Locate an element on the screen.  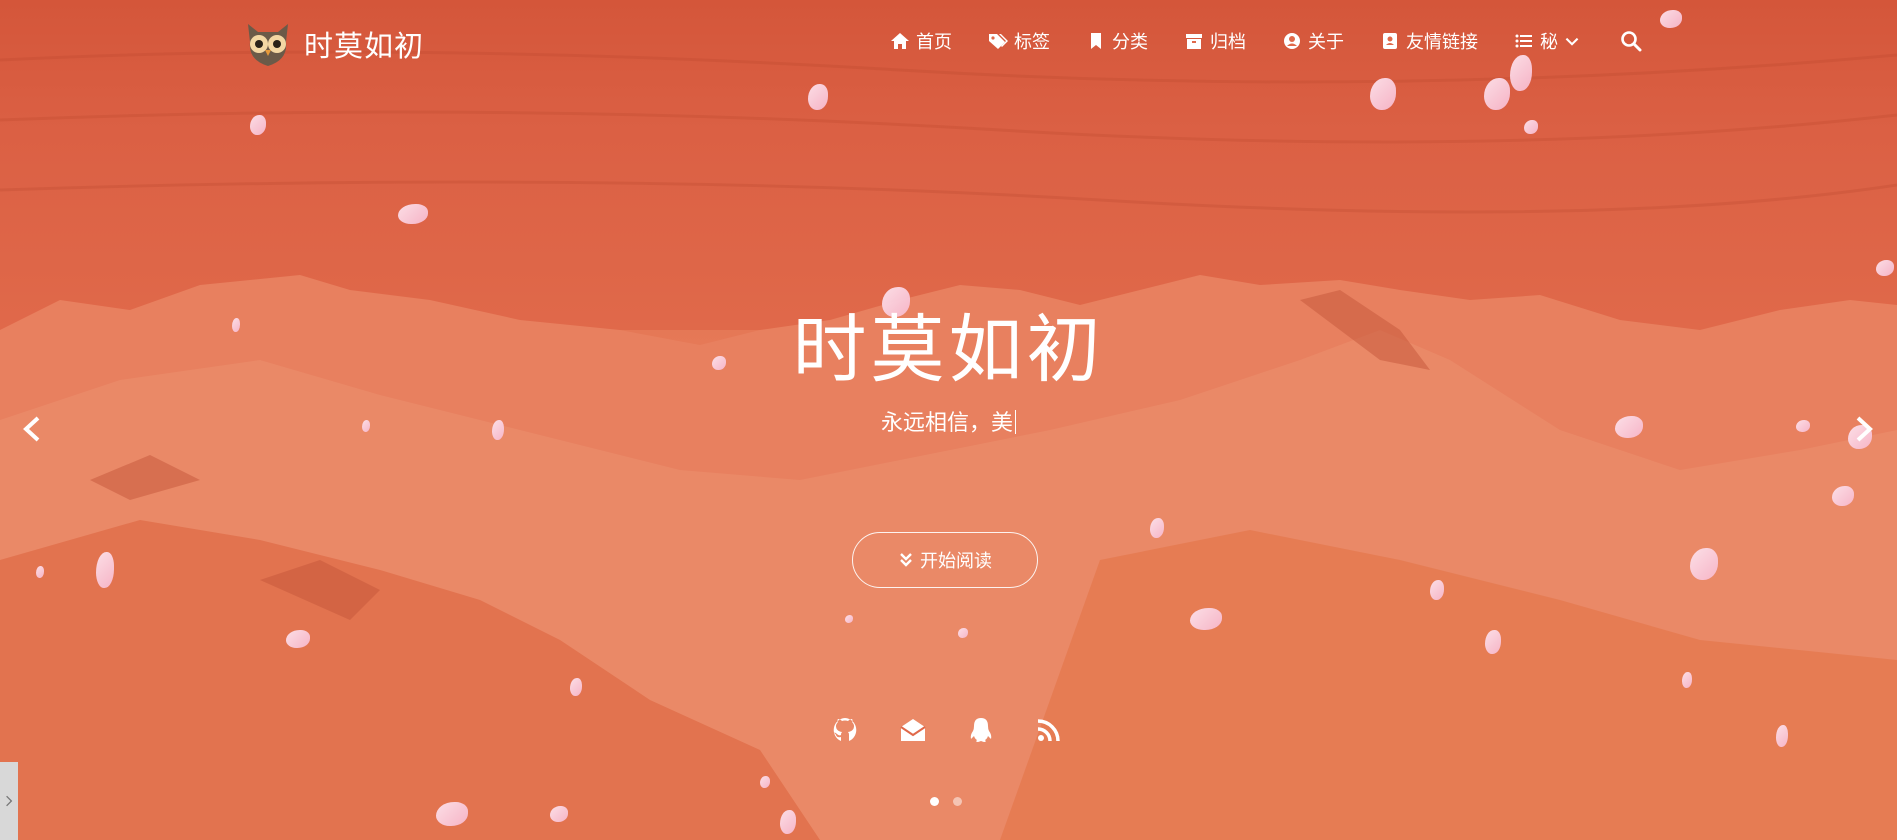
site-title: 时莫如初 is located at coordinates (364, 46).